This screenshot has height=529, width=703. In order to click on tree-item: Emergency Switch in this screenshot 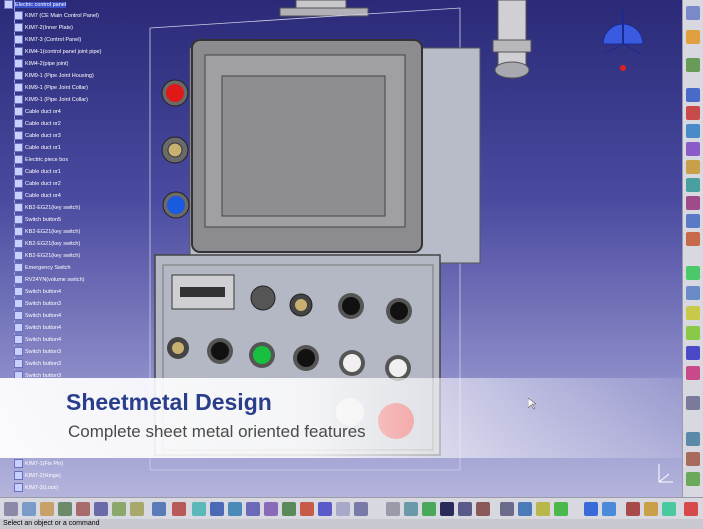, I will do `click(42, 268)`.